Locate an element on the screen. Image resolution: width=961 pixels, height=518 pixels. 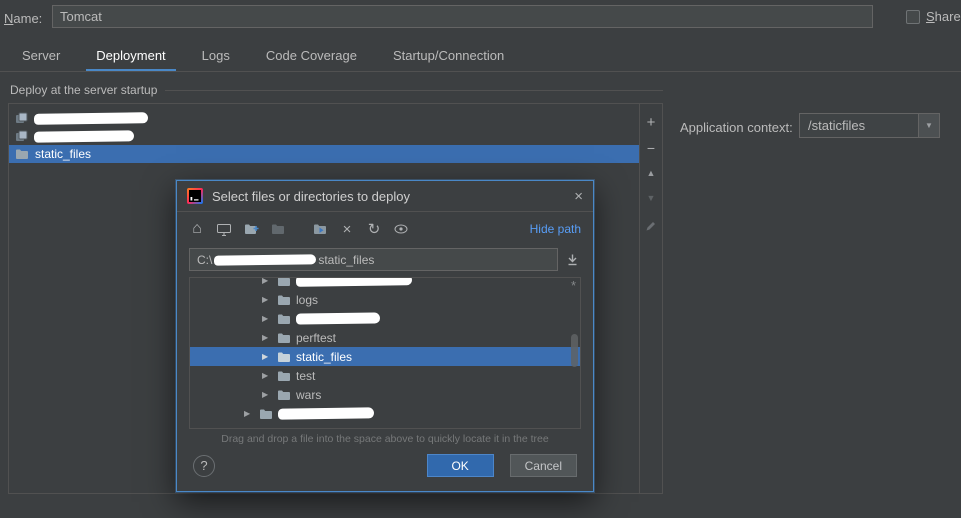
path-suffix: static_files is located at coordinates (346, 259).